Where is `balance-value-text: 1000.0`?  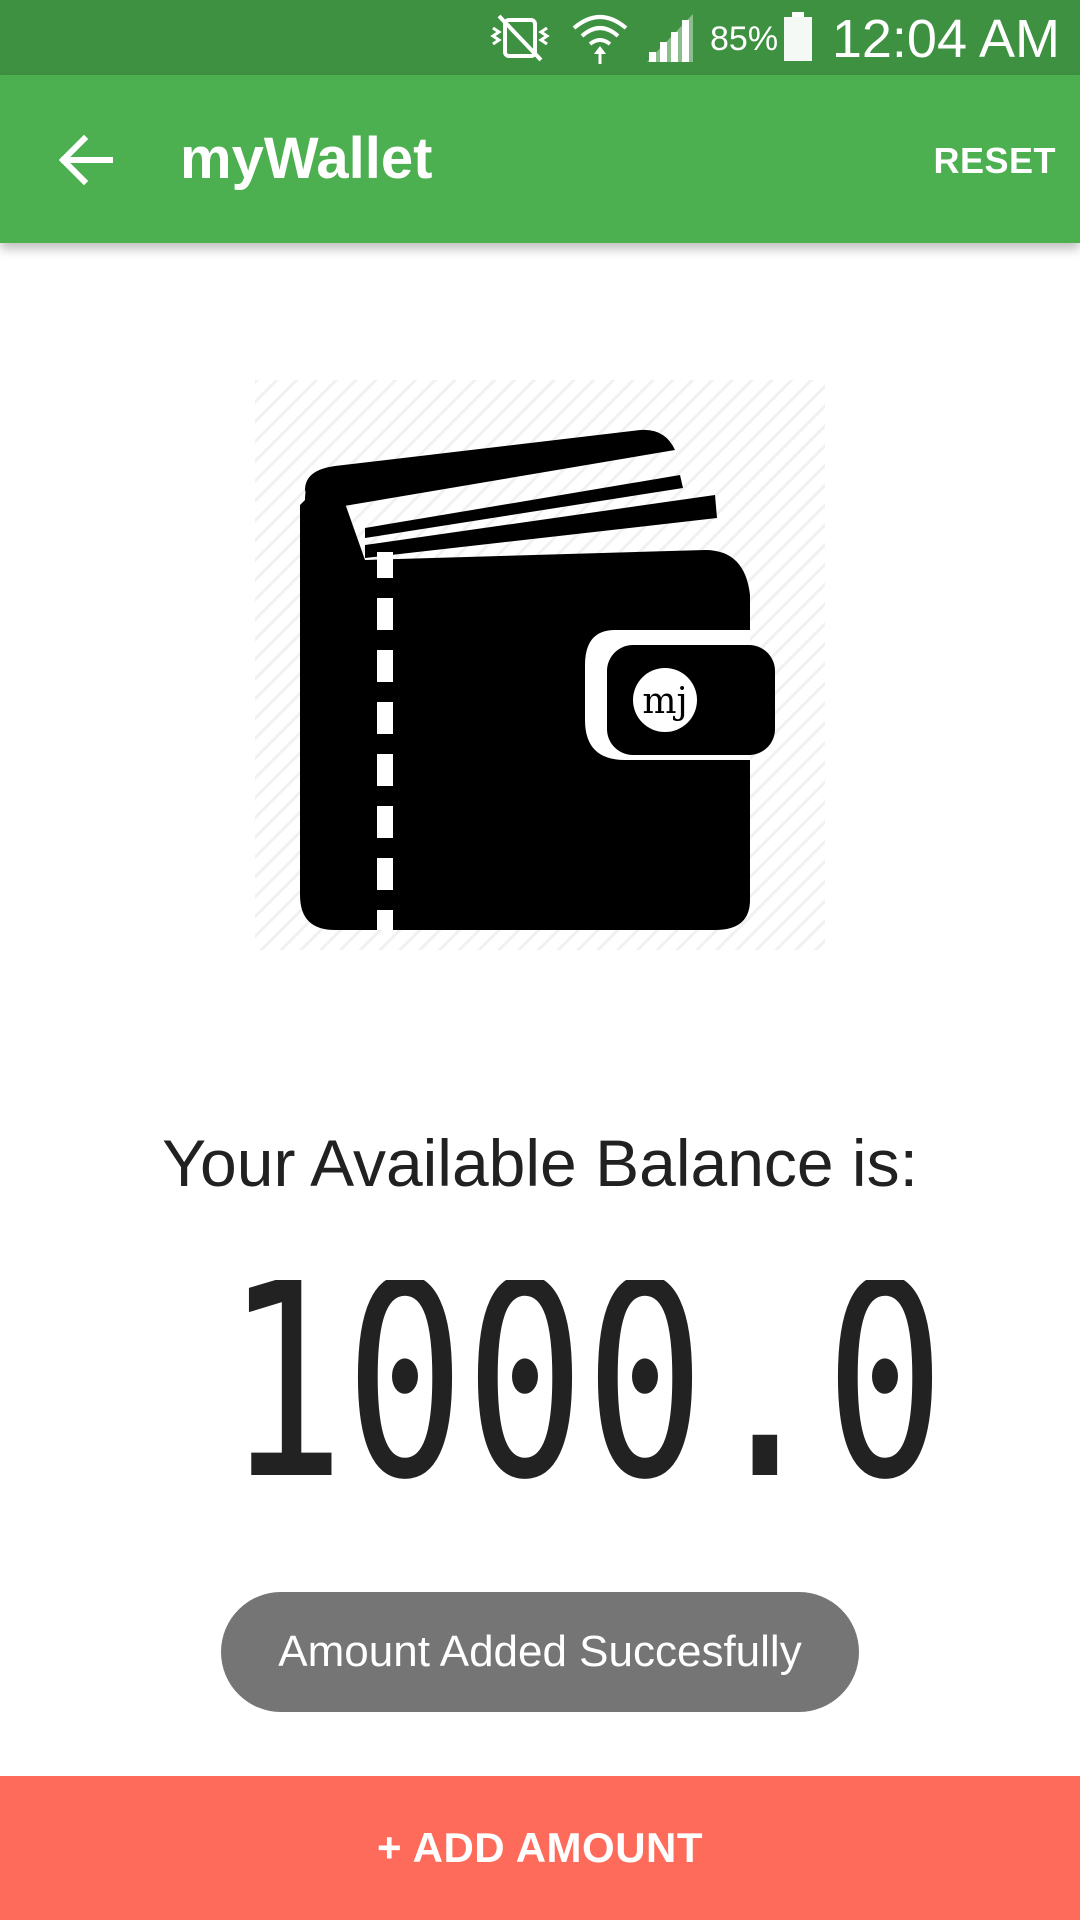 balance-value-text: 1000.0 is located at coordinates (585, 1385).